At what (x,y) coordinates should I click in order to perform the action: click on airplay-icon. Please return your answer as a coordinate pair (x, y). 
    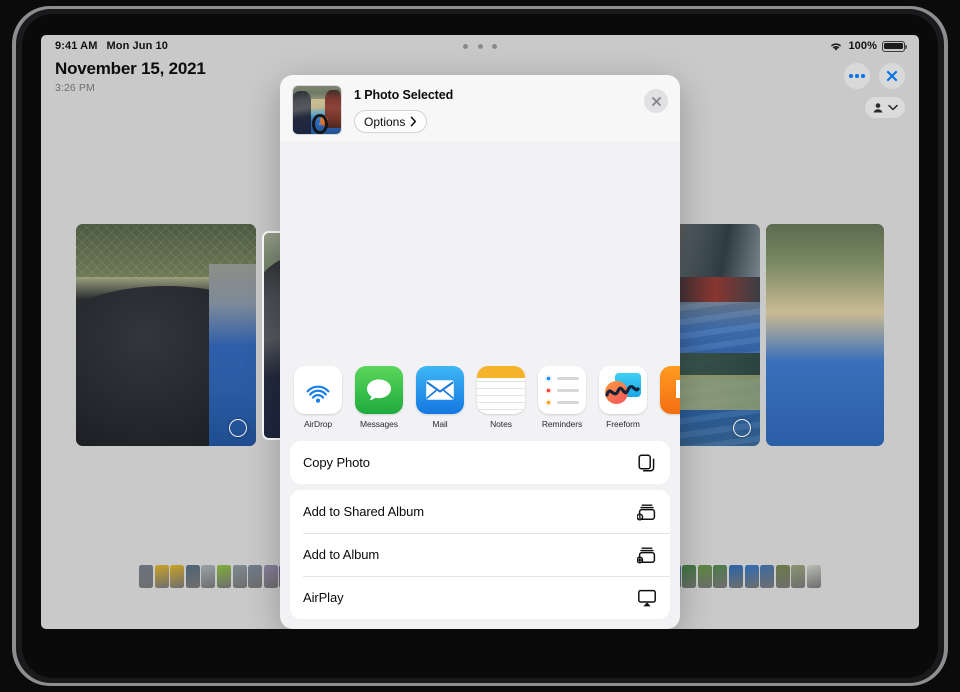
    Looking at the image, I should click on (647, 598).